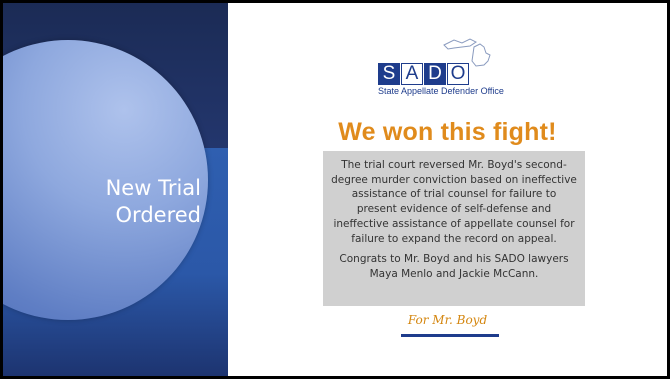 Image resolution: width=670 pixels, height=379 pixels. What do you see at coordinates (389, 74) in the screenshot?
I see `logo-letter-s: S` at bounding box center [389, 74].